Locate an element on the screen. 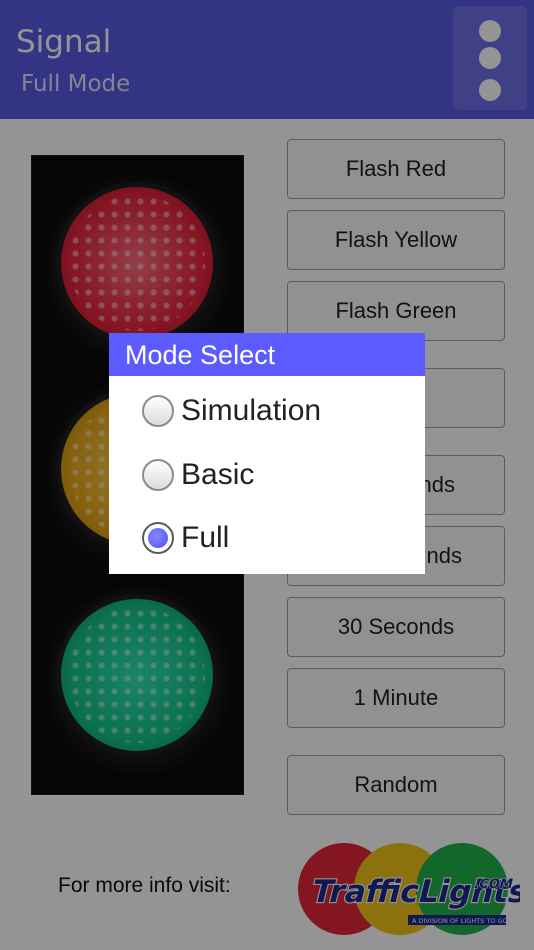  option-simulation: Simulation is located at coordinates (267, 411).